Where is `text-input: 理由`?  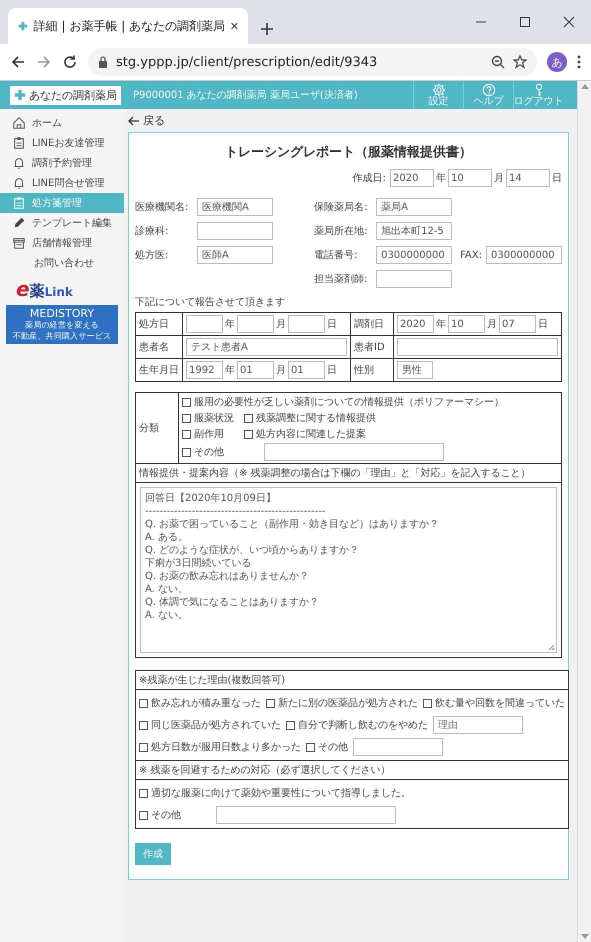
text-input: 理由 is located at coordinates (478, 725).